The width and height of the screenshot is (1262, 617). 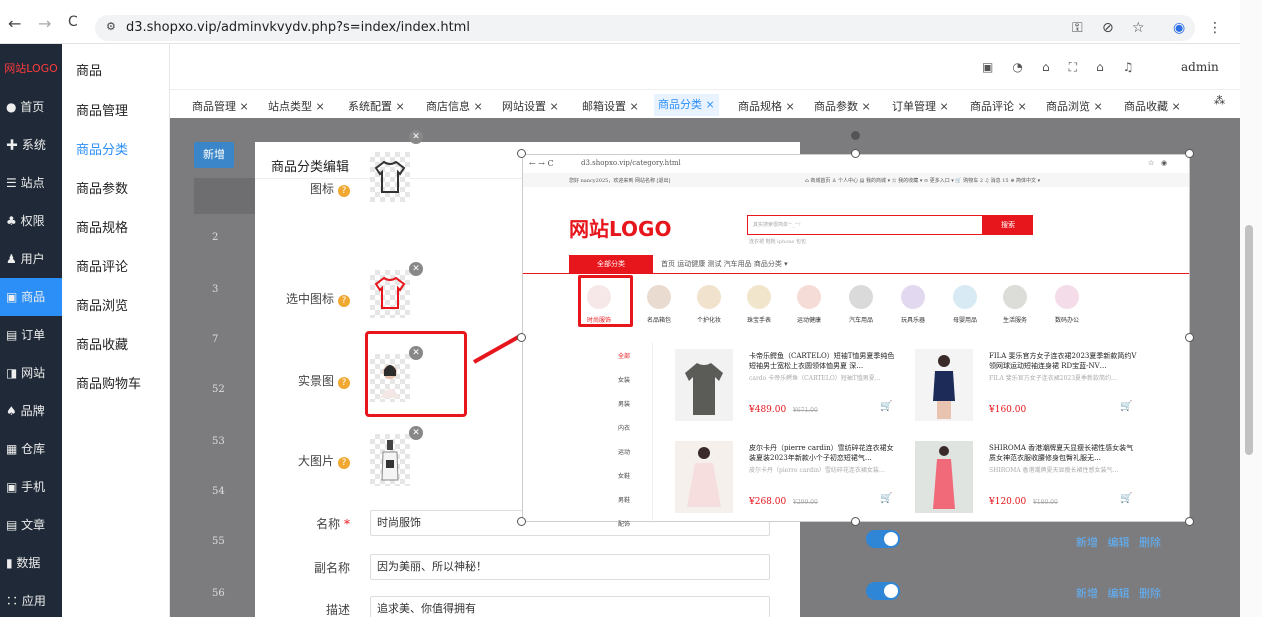 I want to click on site-info-icon: ⚙, so click(x=111, y=26).